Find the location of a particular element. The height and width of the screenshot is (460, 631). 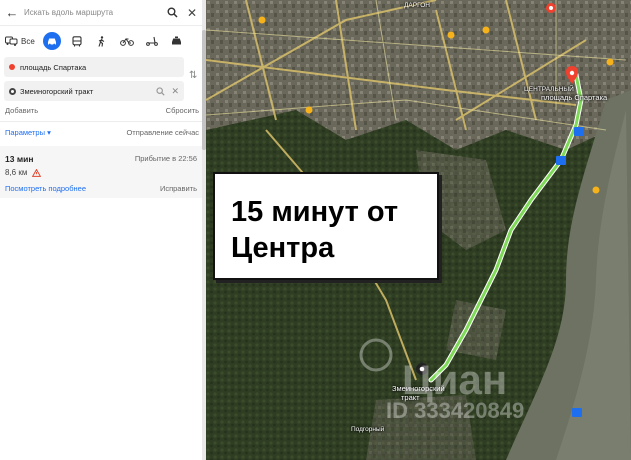

mode-car-button is located at coordinates (52, 41).